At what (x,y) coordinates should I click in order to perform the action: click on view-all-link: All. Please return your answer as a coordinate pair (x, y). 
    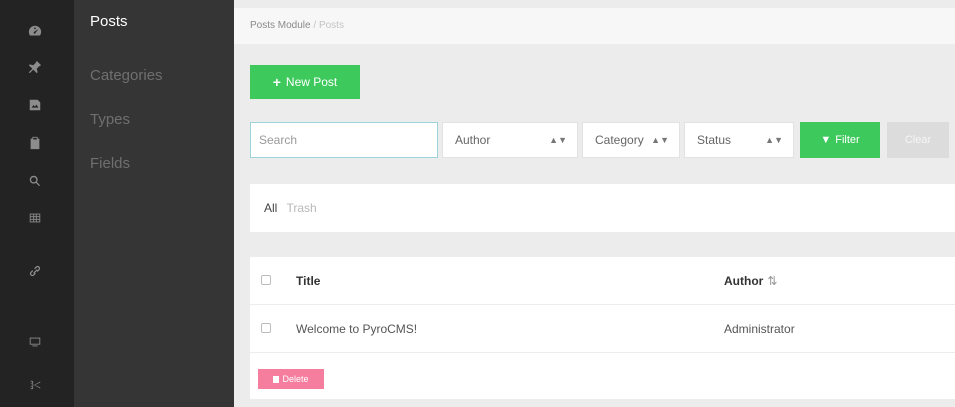
    Looking at the image, I should click on (270, 208).